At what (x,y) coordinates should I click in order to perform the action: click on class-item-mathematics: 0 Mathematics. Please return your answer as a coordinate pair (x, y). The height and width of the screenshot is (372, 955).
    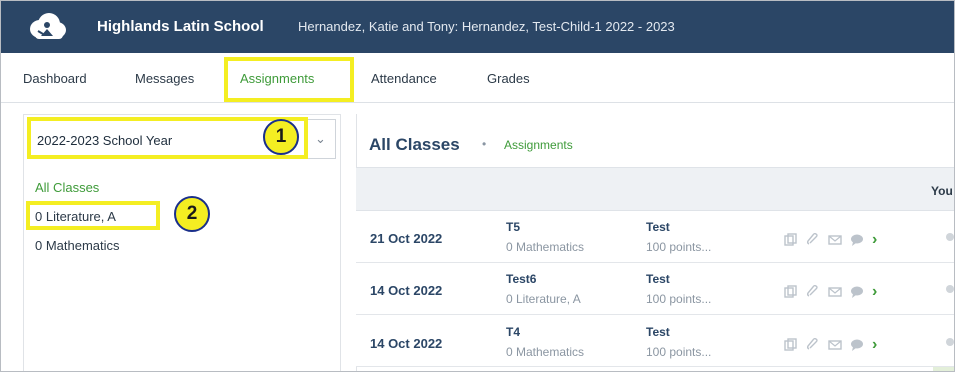
    Looking at the image, I should click on (77, 245).